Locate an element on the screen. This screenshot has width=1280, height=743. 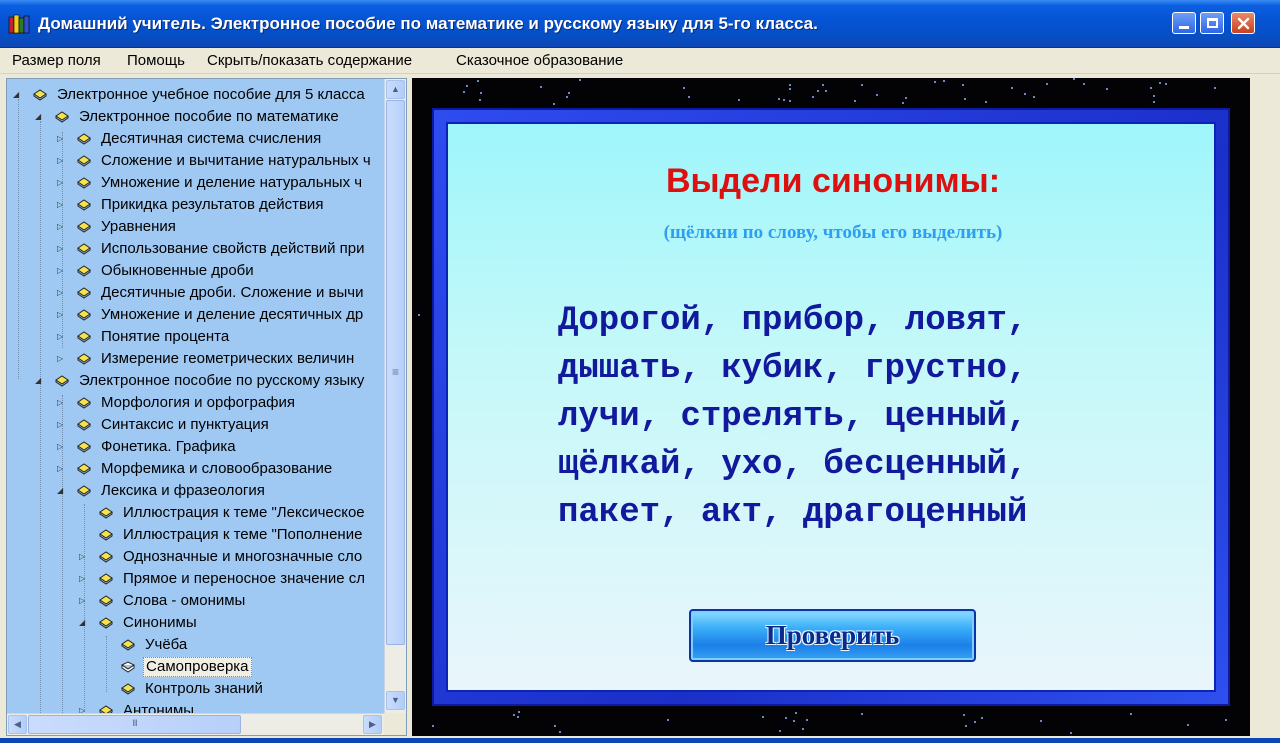
word-line: дышать, кубик, грустно, is located at coordinates (792, 369).